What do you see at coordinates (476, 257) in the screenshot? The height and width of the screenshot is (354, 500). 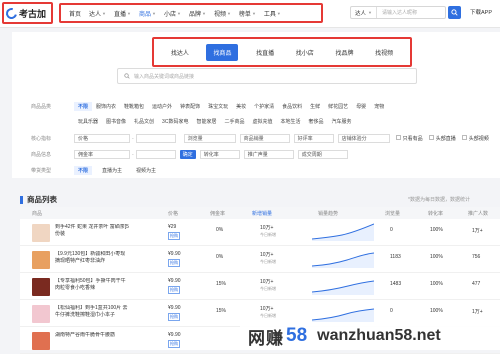 I see `people-value: 756` at bounding box center [476, 257].